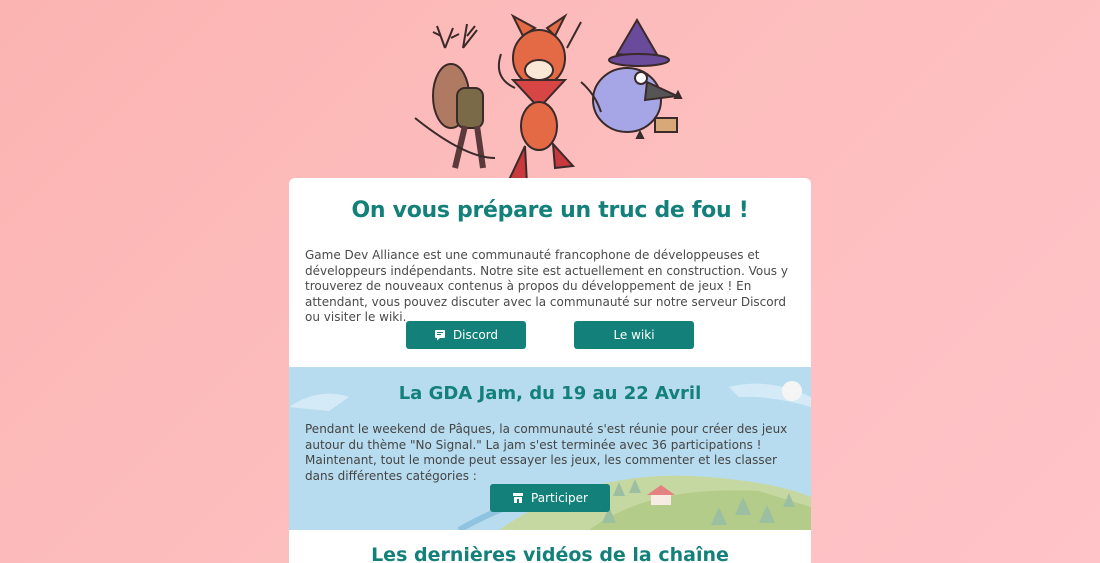 This screenshot has width=1100, height=563. I want to click on participate-label: Participer, so click(559, 498).